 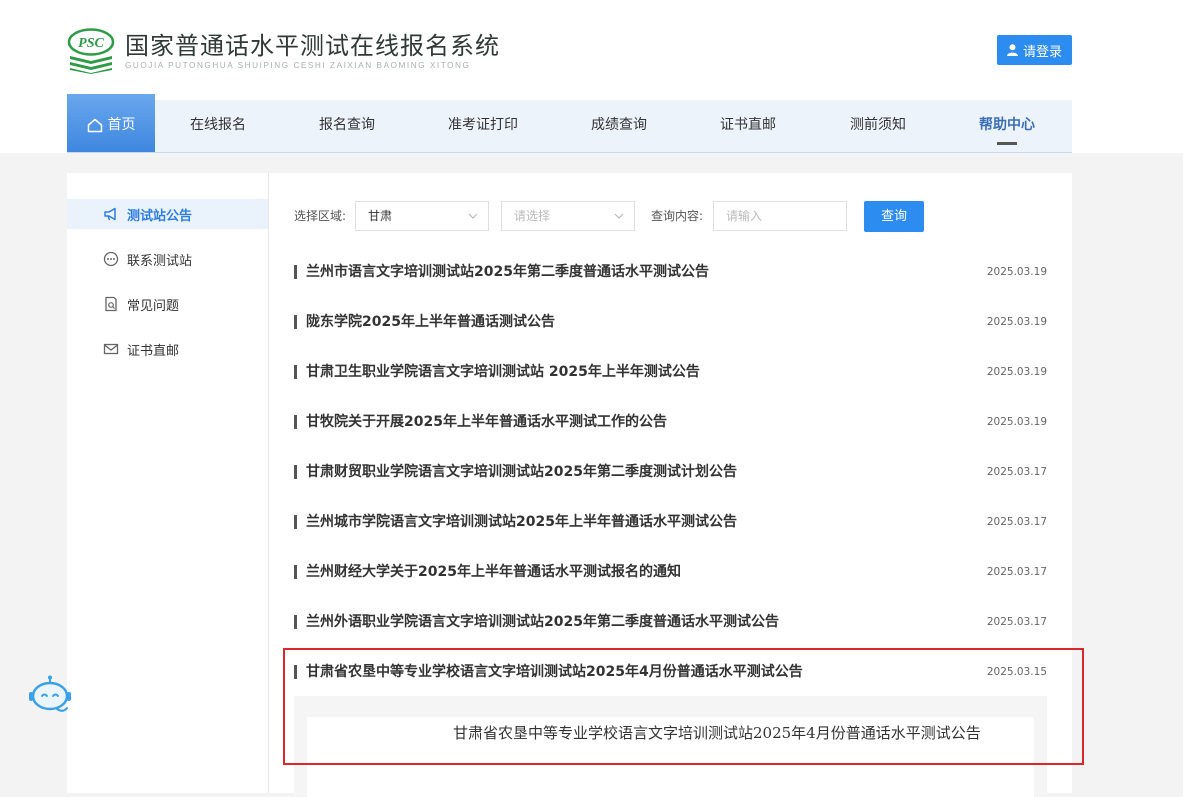 I want to click on query-label: 查询内容:, so click(x=677, y=216).